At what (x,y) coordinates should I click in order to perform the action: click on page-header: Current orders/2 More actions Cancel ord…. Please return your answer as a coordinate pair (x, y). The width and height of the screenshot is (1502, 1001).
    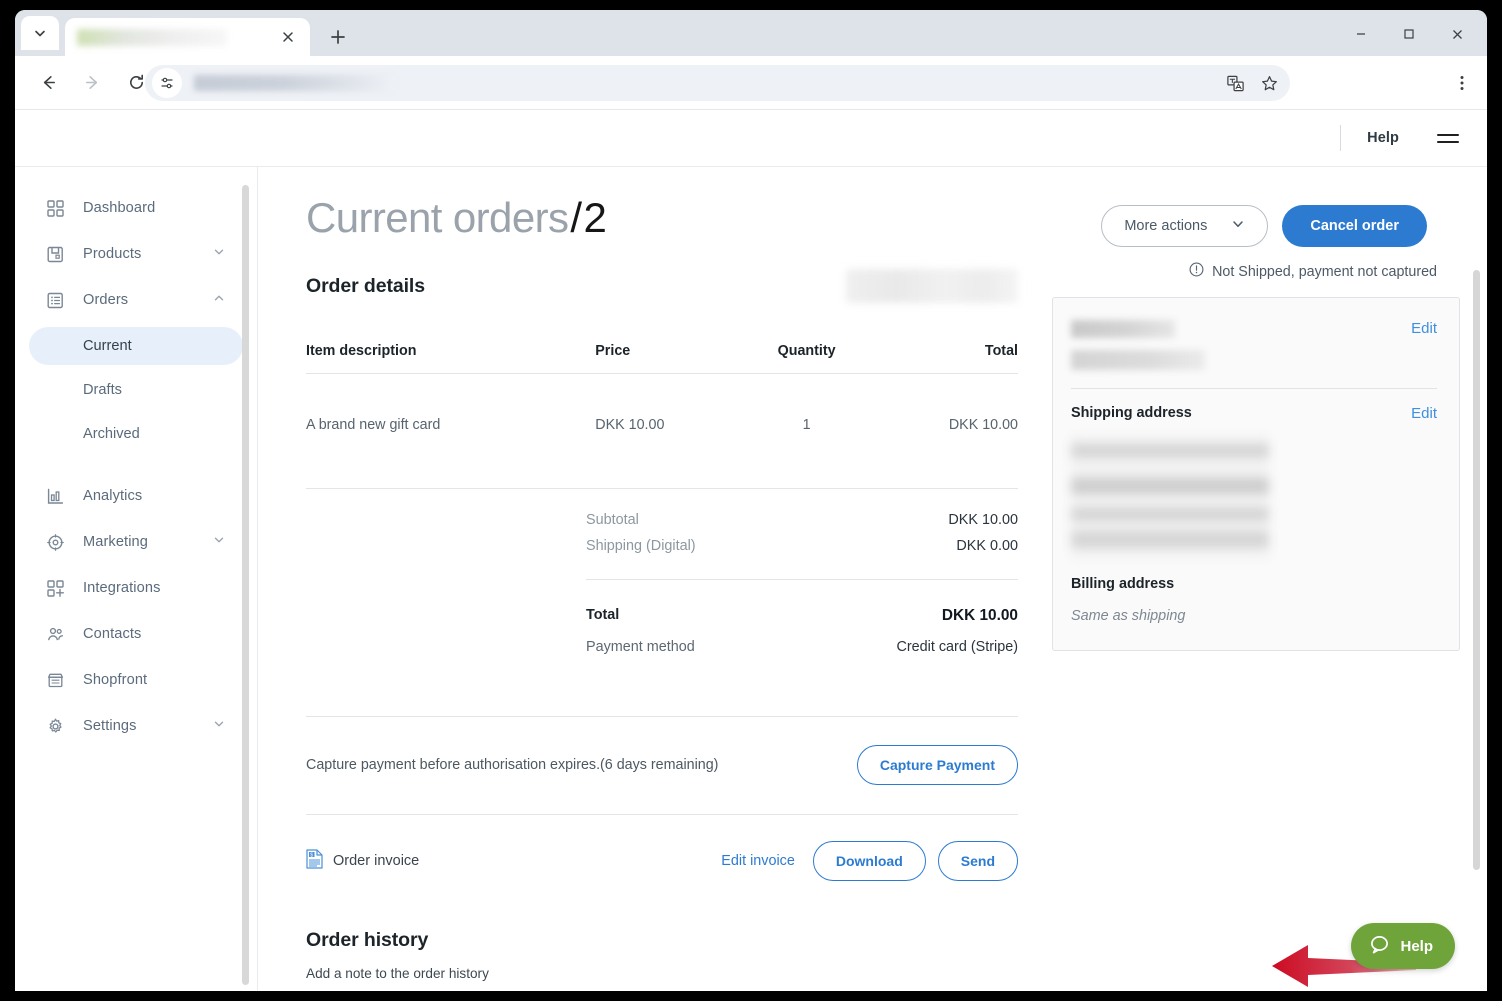
    Looking at the image, I should click on (872, 207).